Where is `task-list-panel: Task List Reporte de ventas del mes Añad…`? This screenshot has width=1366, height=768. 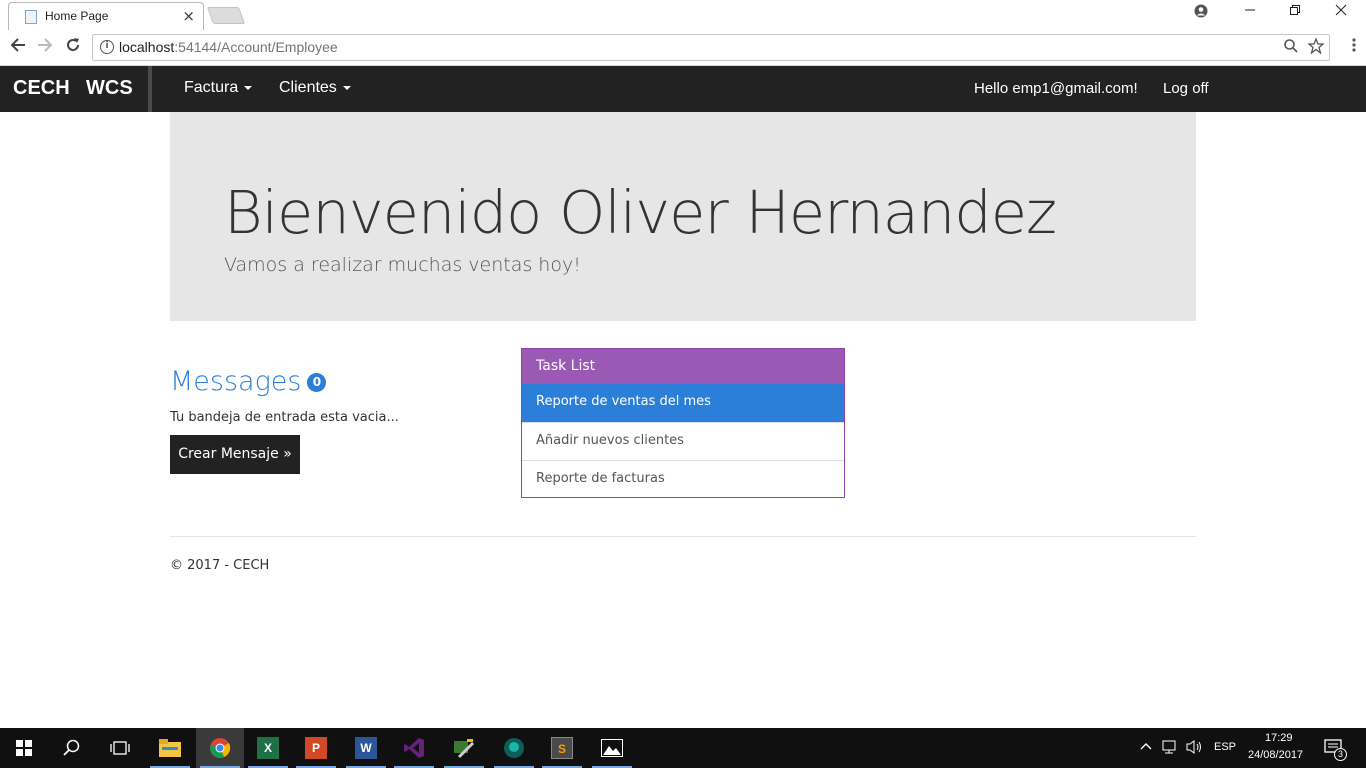 task-list-panel: Task List Reporte de ventas del mes Añad… is located at coordinates (683, 423).